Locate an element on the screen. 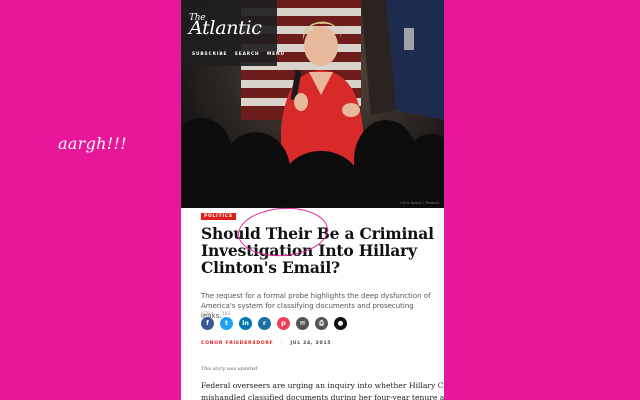  linkedin-share-button: in is located at coordinates (245, 323).